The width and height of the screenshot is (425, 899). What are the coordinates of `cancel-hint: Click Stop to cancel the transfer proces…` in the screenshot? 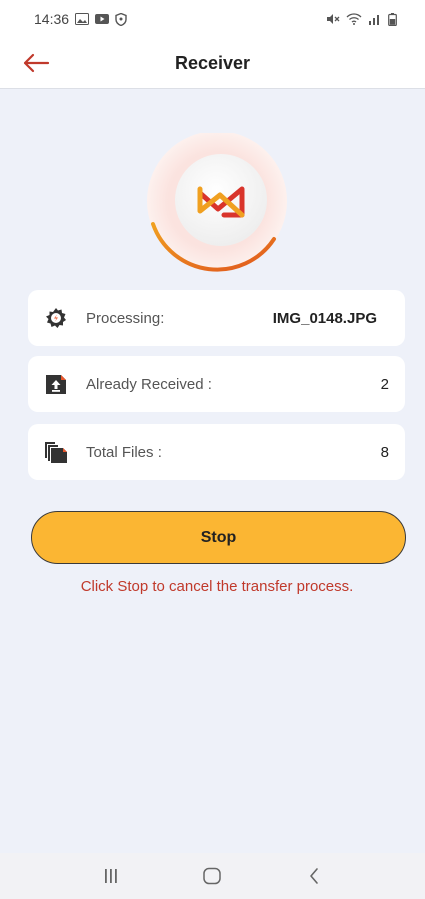 It's located at (217, 586).